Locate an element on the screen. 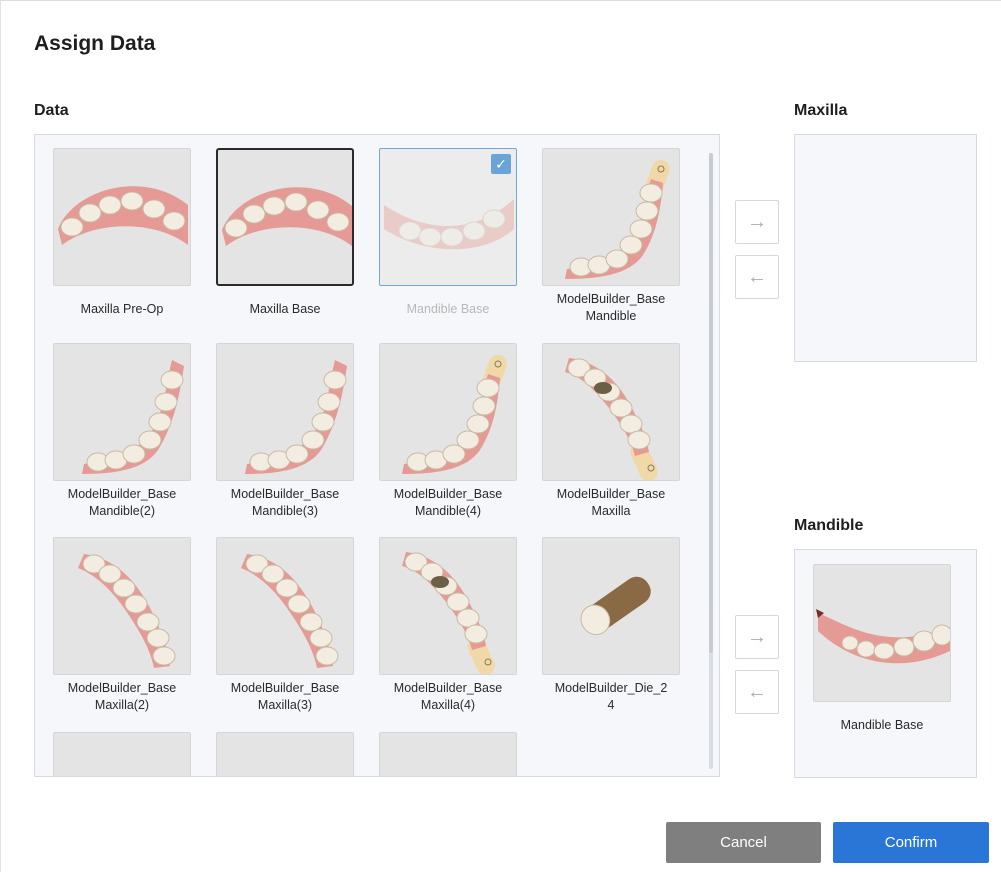  data-item: Maxilla Base is located at coordinates (285, 233).